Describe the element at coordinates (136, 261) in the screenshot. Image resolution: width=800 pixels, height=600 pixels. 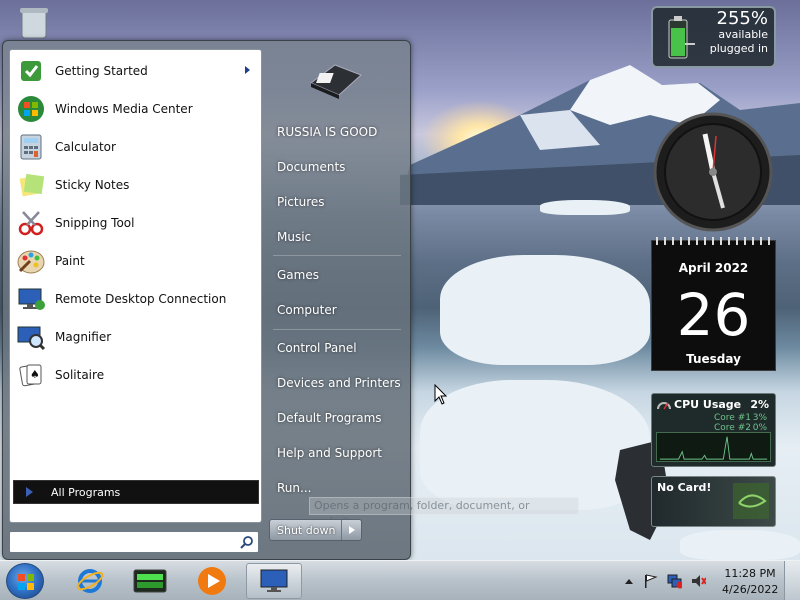
I see `program-paint: Paint` at that location.